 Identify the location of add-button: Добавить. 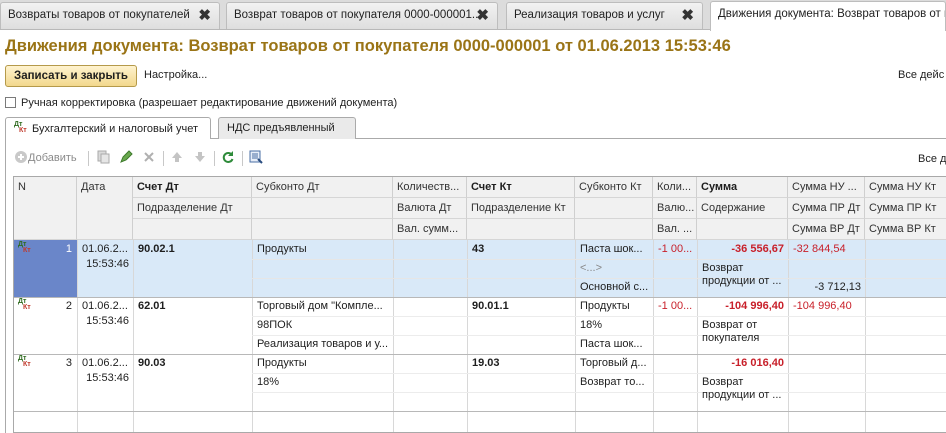
(45, 158).